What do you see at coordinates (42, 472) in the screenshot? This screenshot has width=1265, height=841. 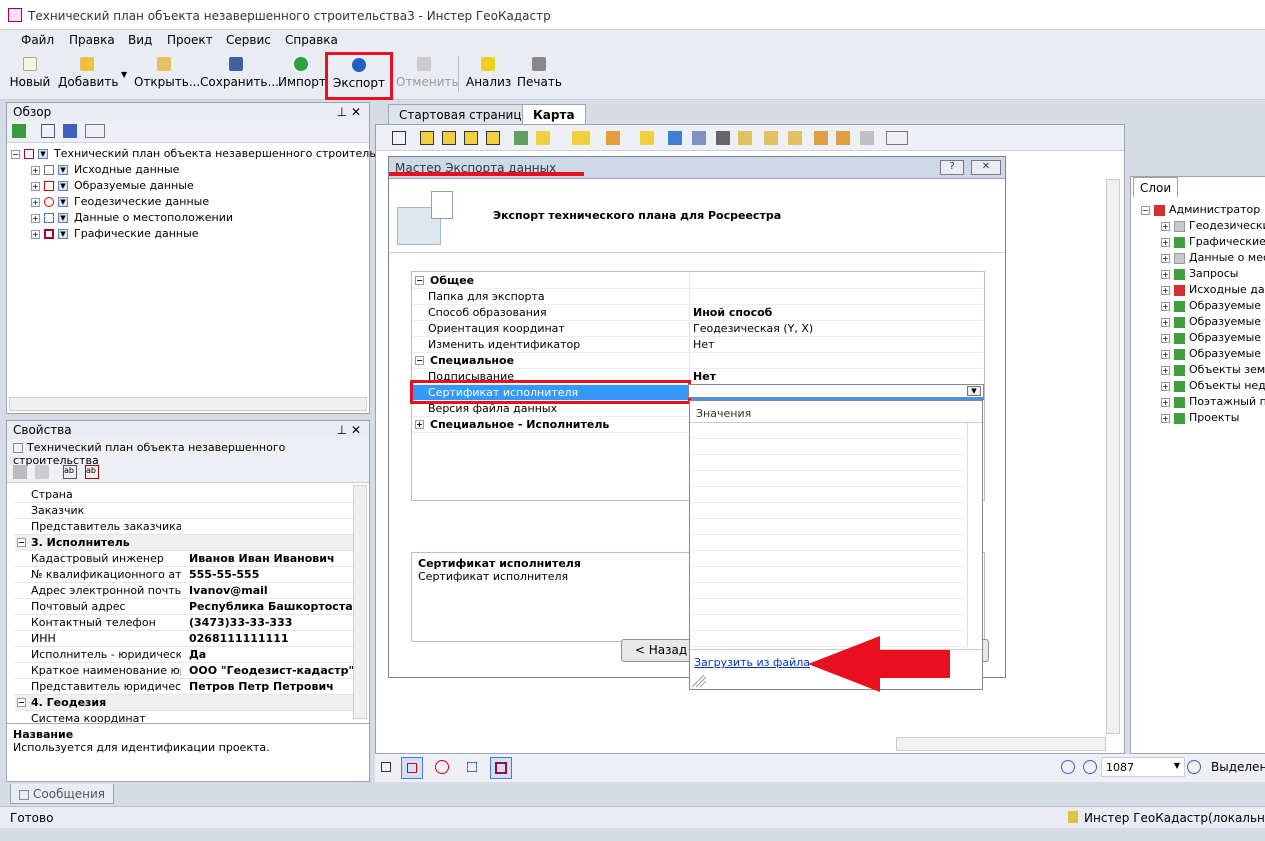 I see `categorize-icon` at bounding box center [42, 472].